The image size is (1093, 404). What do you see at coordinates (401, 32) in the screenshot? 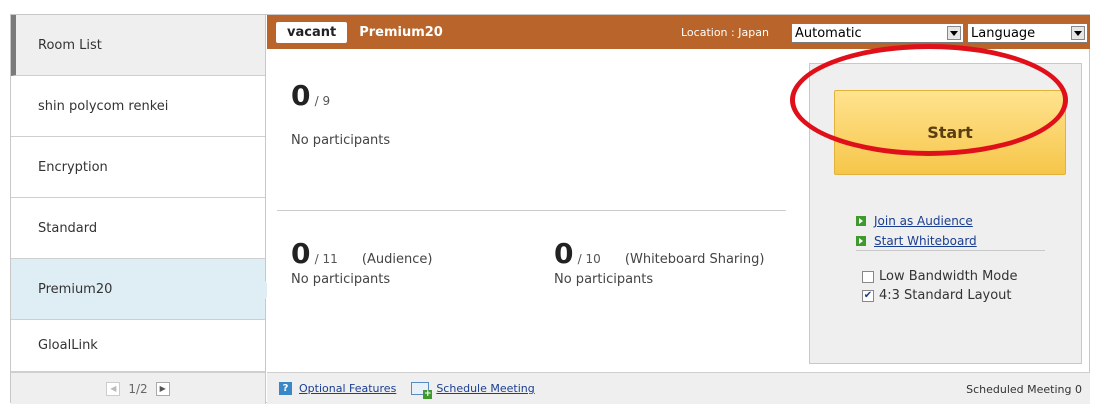
I see `room-title: Premium20` at bounding box center [401, 32].